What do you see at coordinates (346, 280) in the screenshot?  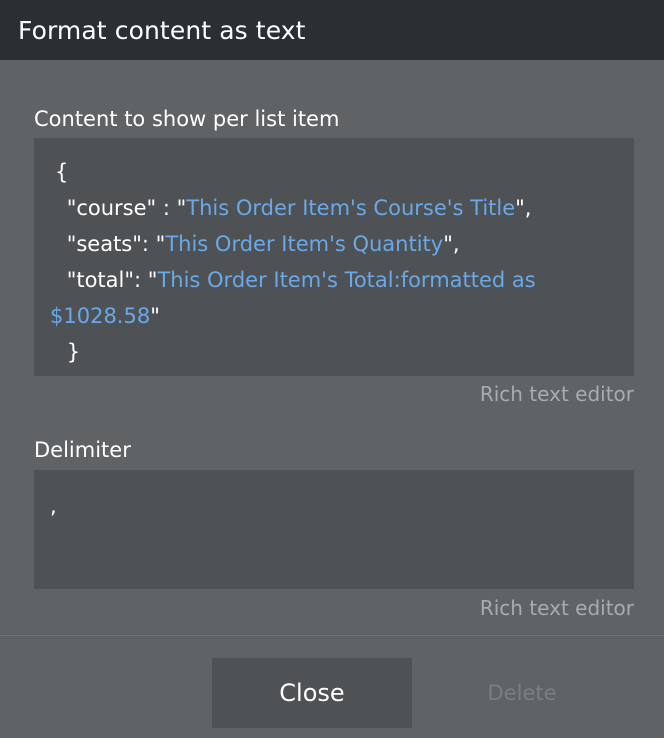 I see `total-dynamic-expression: This Order Item's Total:formatted as` at bounding box center [346, 280].